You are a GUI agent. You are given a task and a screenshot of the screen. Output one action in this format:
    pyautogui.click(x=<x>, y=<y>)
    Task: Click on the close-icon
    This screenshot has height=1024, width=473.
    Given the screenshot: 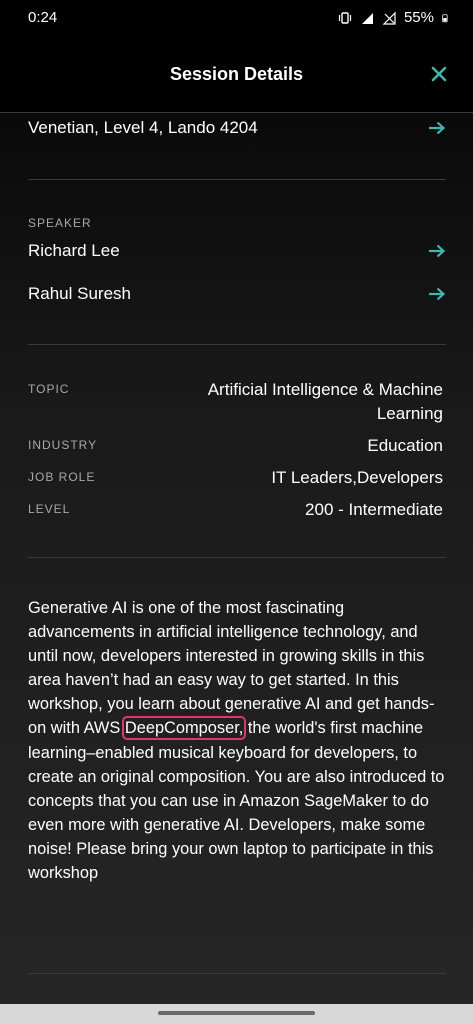 What is the action you would take?
    pyautogui.click(x=439, y=74)
    